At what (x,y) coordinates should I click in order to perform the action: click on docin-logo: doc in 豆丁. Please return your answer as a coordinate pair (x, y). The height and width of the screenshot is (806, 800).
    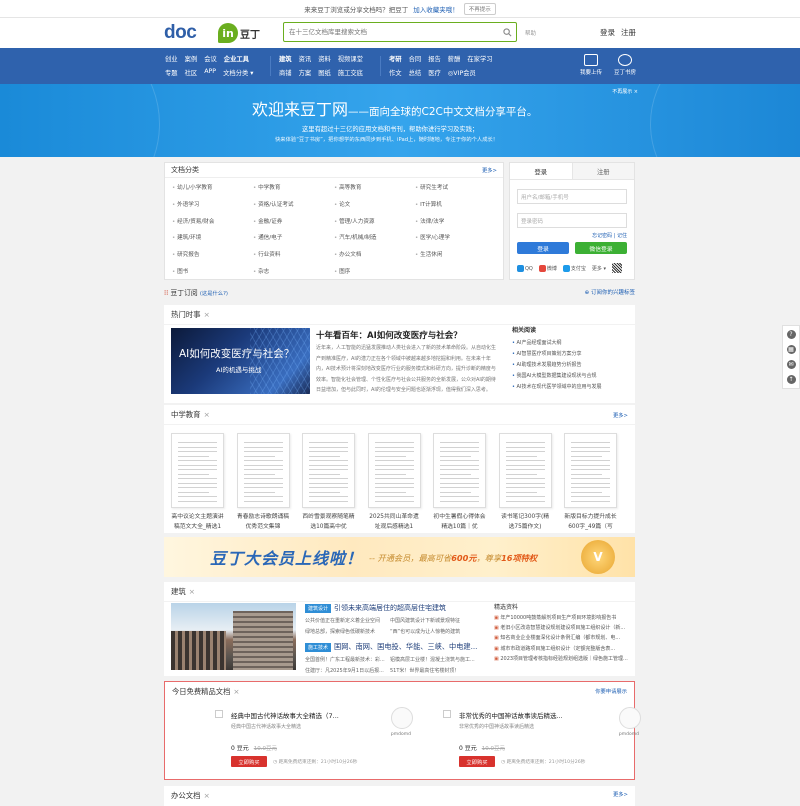
    Looking at the image, I should click on (212, 33).